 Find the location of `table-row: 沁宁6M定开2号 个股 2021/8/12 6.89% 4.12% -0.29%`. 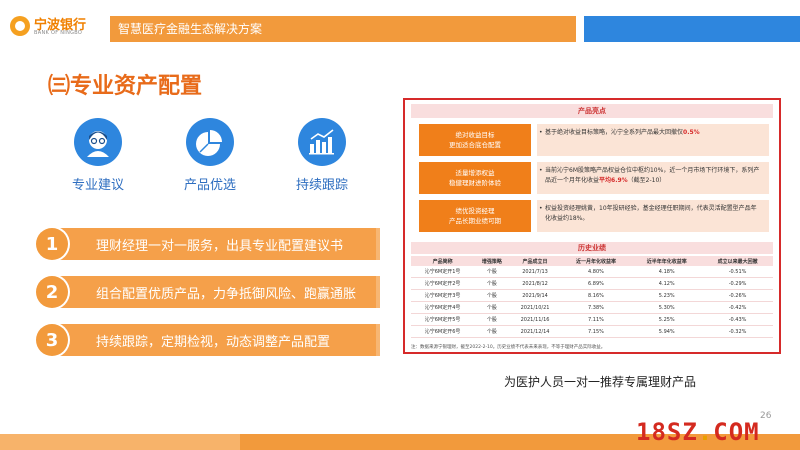

table-row: 沁宁6M定开2号 个股 2021/8/12 6.89% 4.12% -0.29% is located at coordinates (592, 283).